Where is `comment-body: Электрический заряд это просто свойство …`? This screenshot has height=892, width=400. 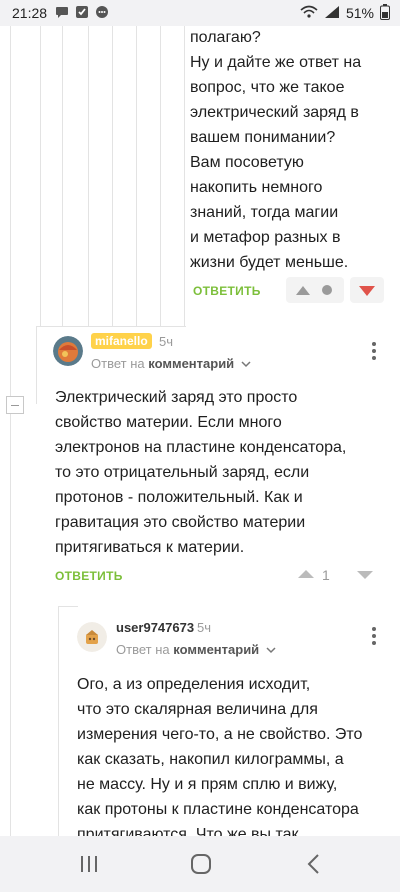
comment-body: Электрический заряд это просто свойство … is located at coordinates (201, 472).